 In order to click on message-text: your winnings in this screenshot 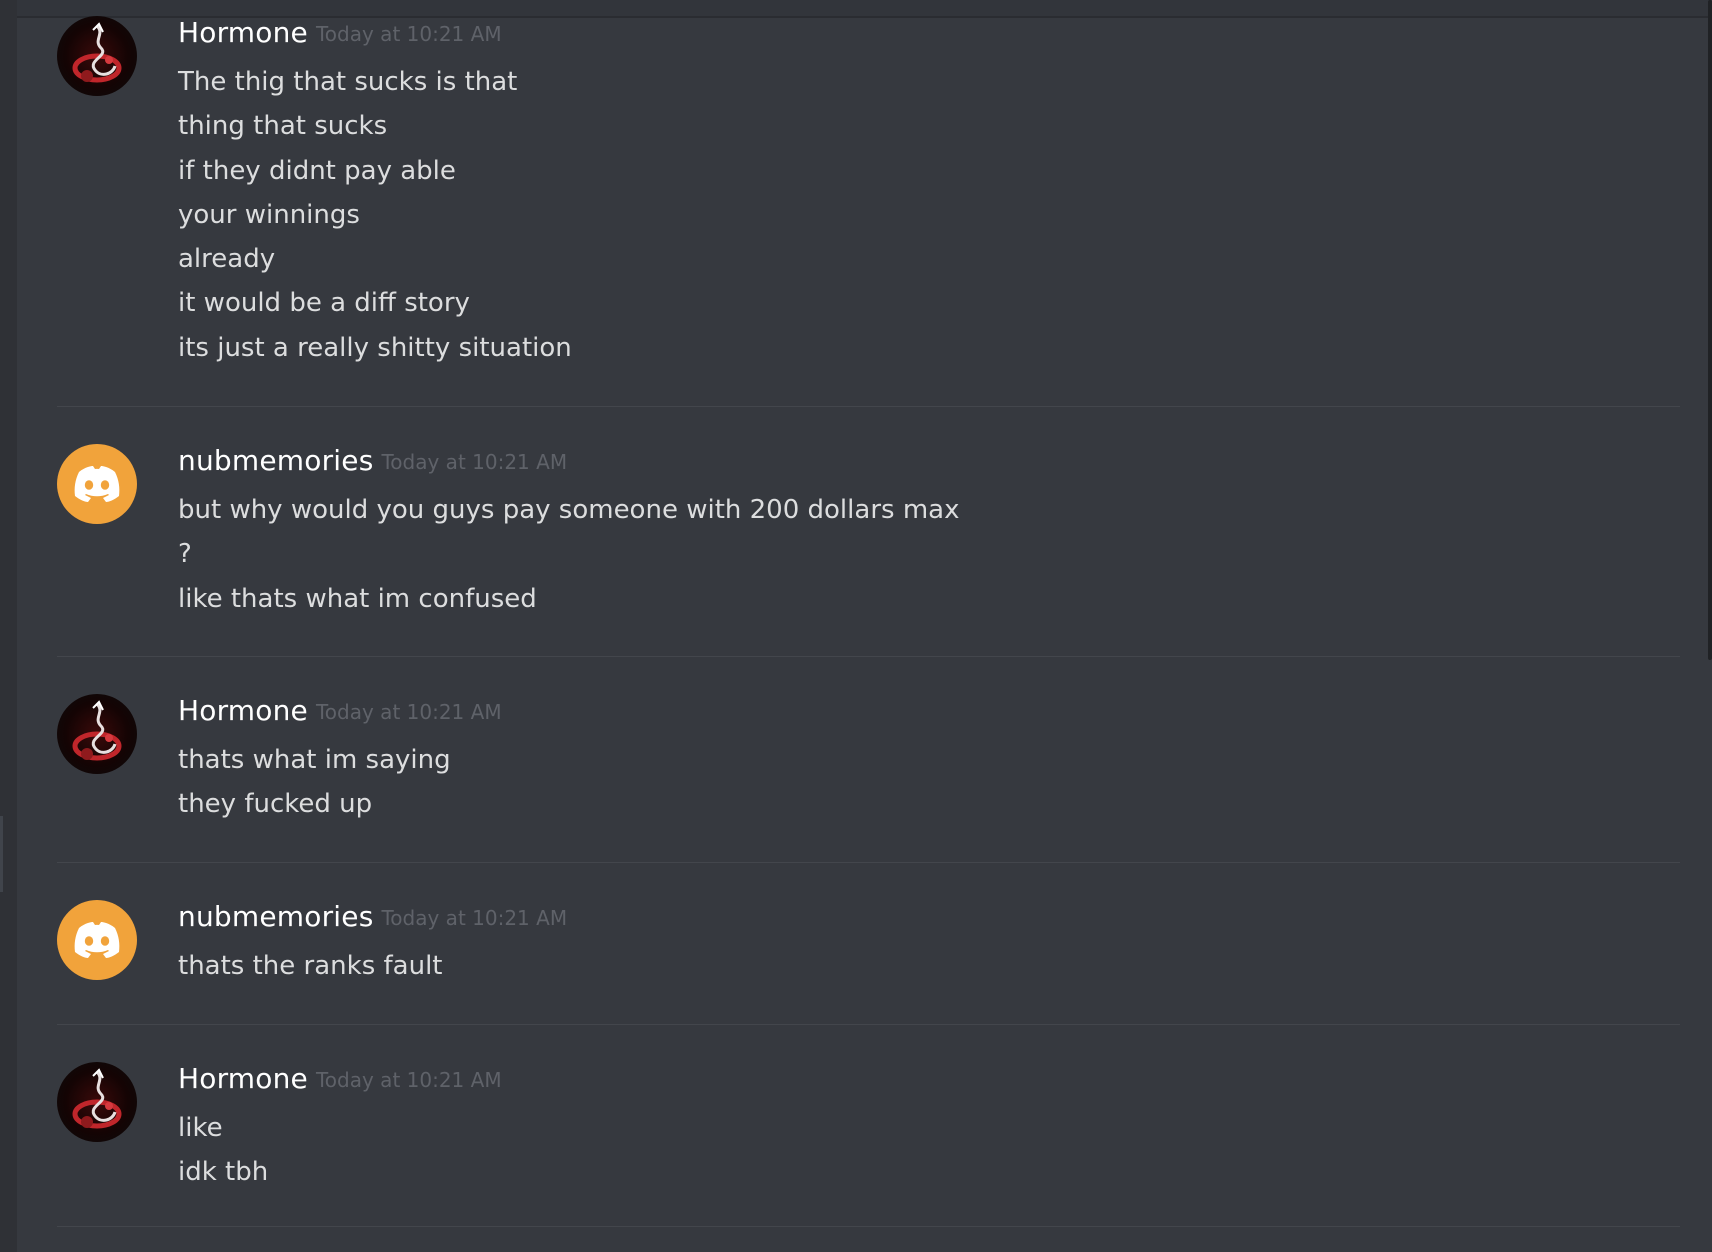, I will do `click(269, 214)`.